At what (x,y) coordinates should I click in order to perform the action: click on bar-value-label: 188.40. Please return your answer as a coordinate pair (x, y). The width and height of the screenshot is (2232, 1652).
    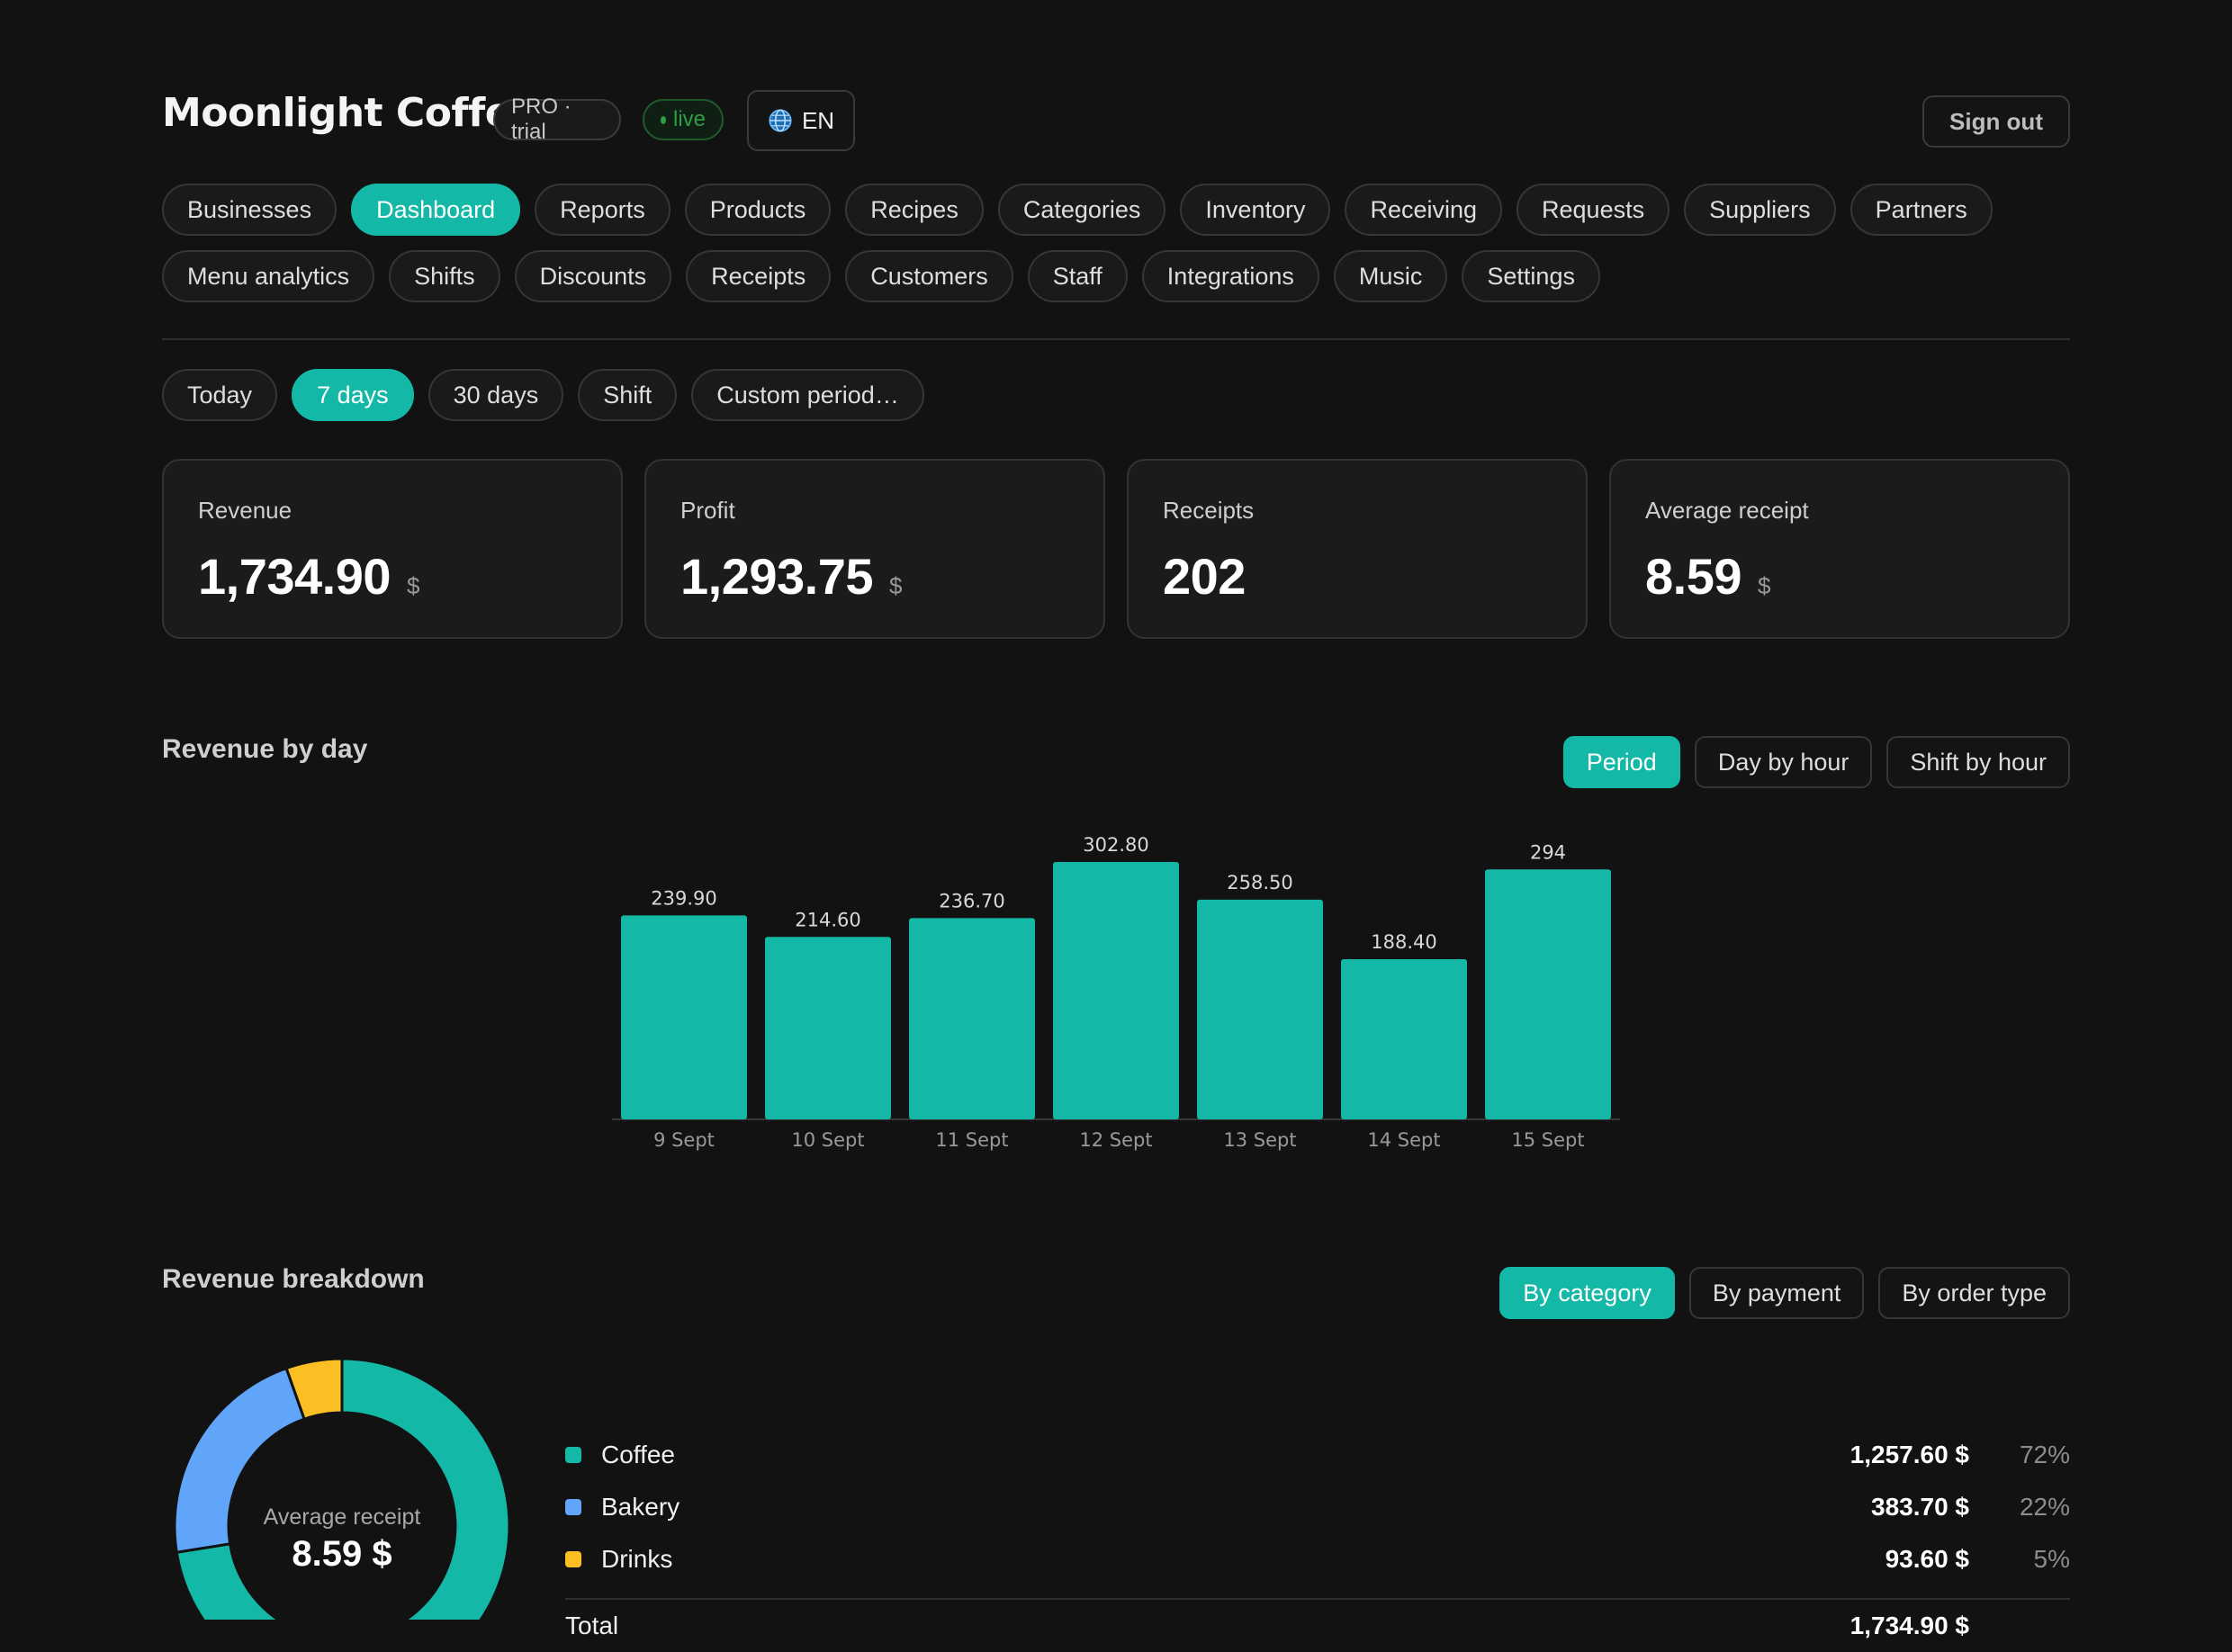
    Looking at the image, I should click on (1404, 942).